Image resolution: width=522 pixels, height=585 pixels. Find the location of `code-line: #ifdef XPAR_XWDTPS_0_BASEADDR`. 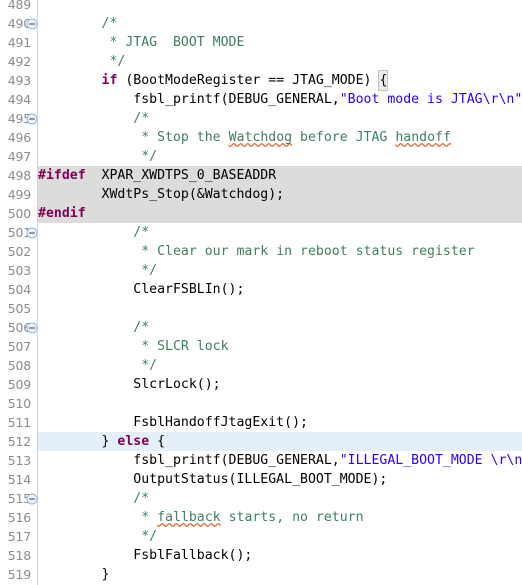

code-line: #ifdef XPAR_XWDTPS_0_BASEADDR is located at coordinates (280, 175).